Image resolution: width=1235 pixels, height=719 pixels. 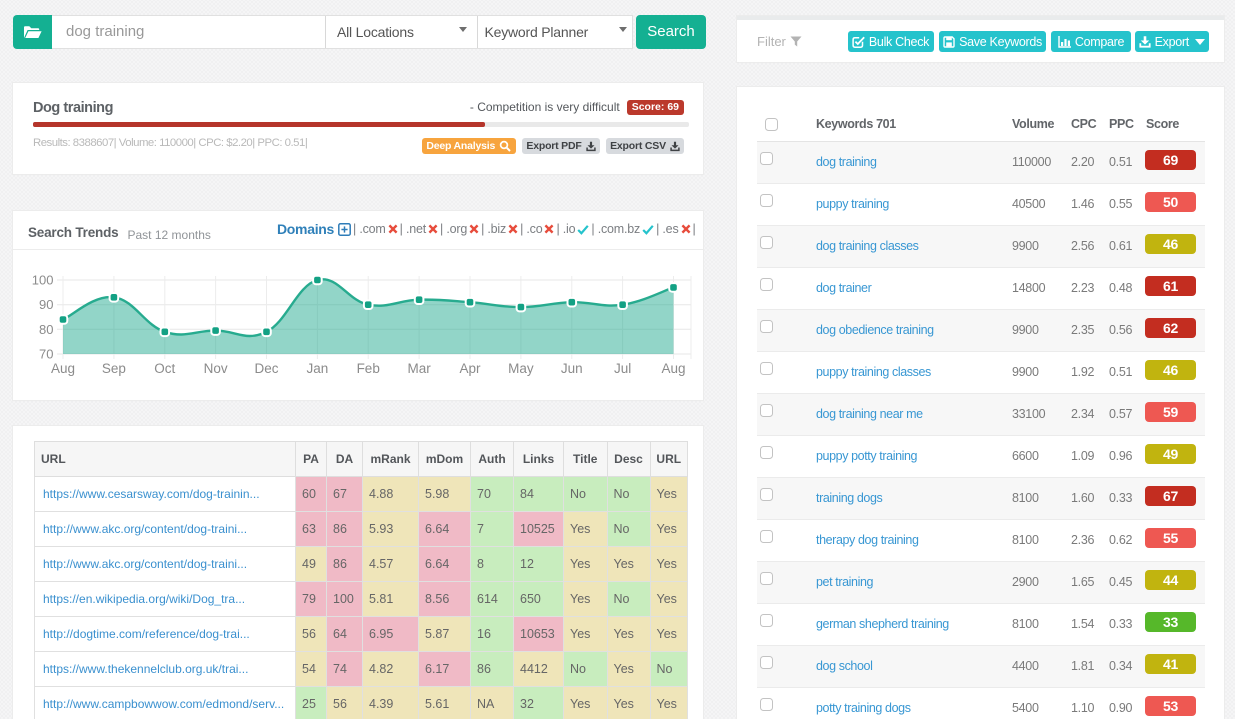 I want to click on svg-text: 90, so click(x=46, y=304).